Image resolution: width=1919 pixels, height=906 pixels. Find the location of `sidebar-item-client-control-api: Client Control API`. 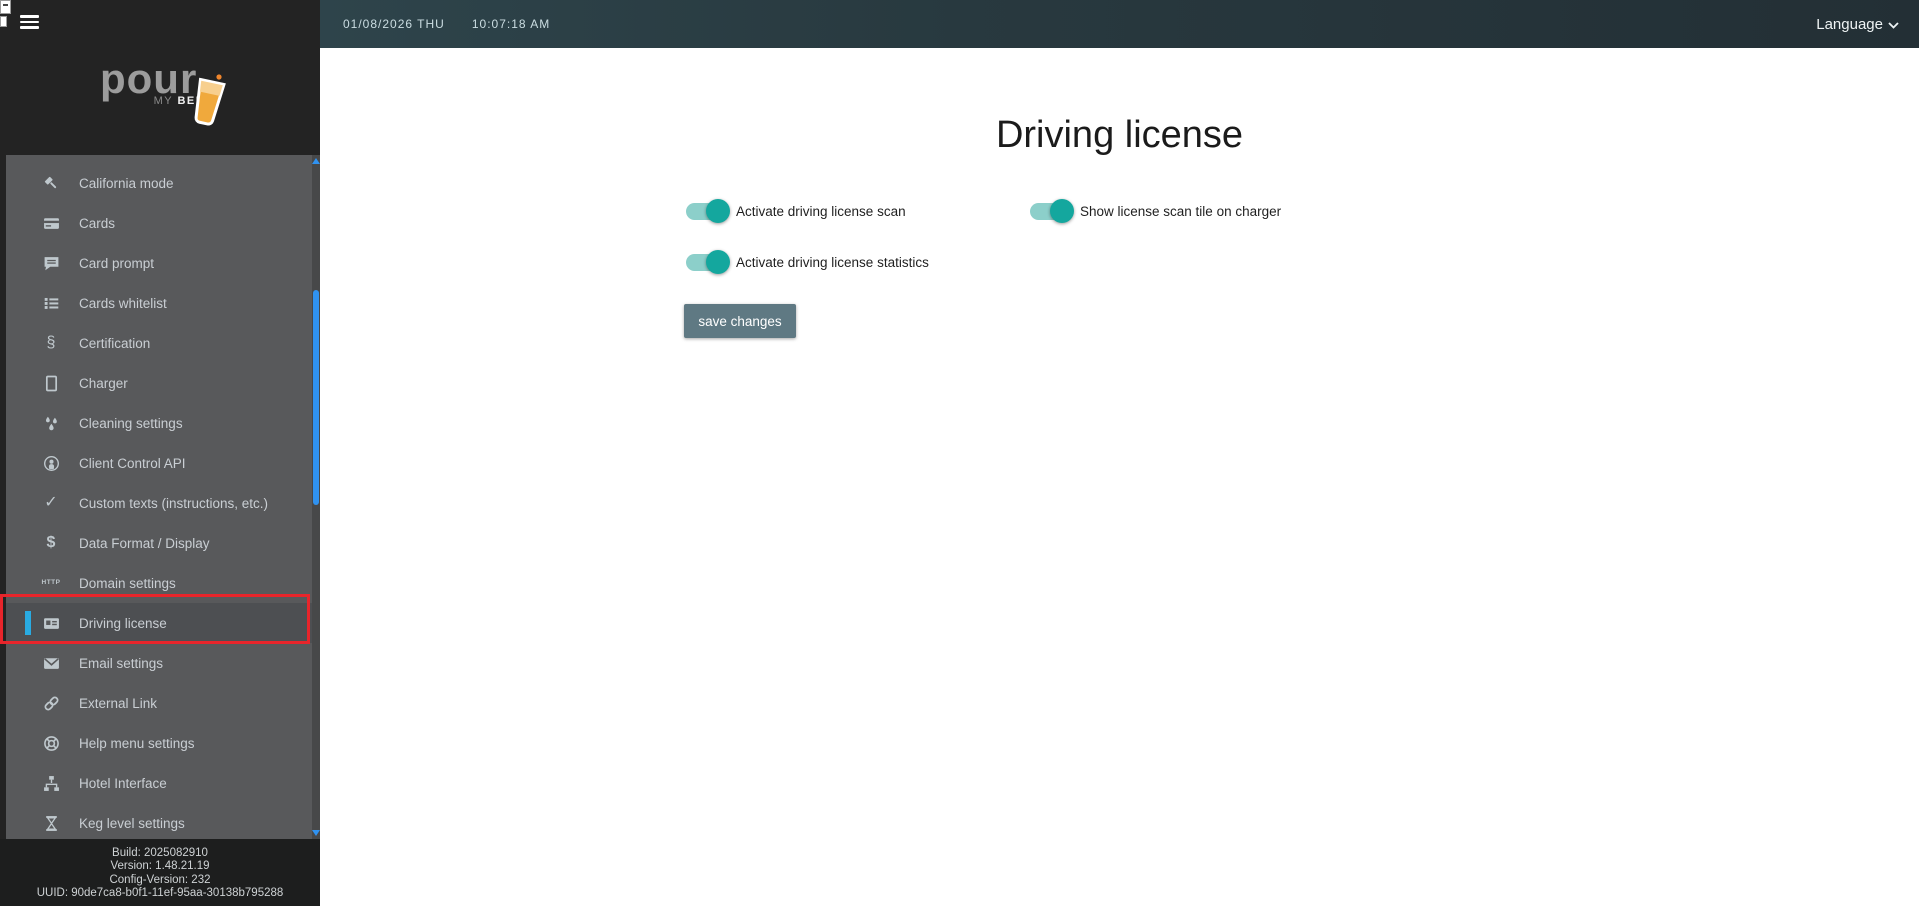

sidebar-item-client-control-api: Client Control API is located at coordinates (163, 463).